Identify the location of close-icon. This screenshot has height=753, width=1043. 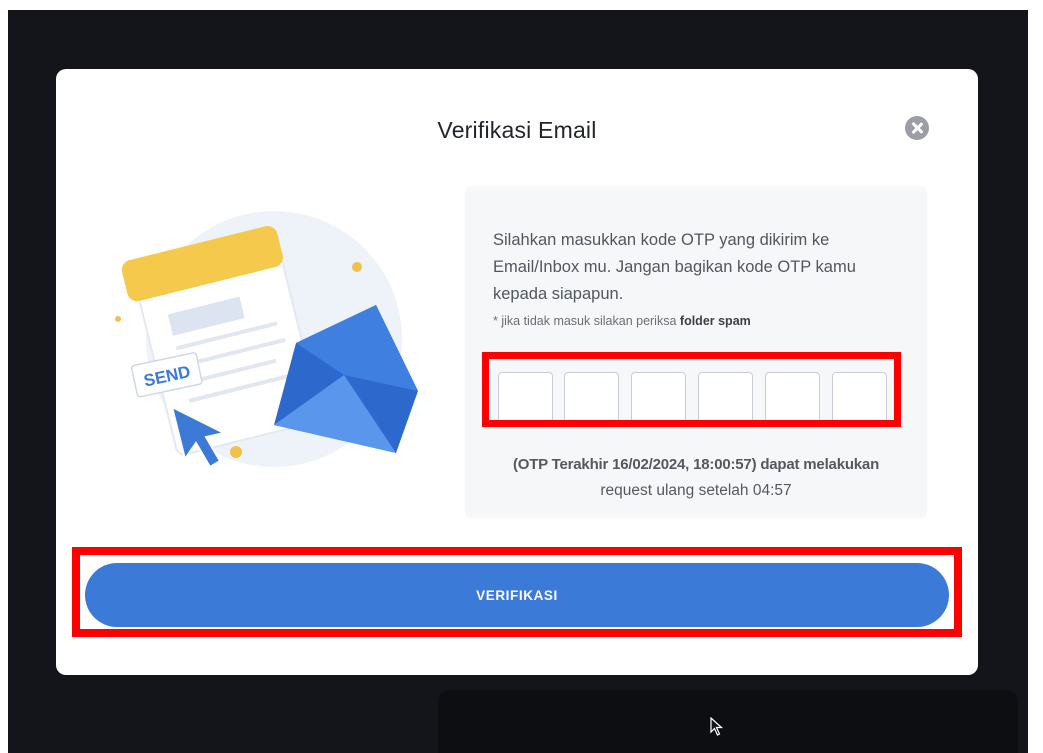
(917, 128).